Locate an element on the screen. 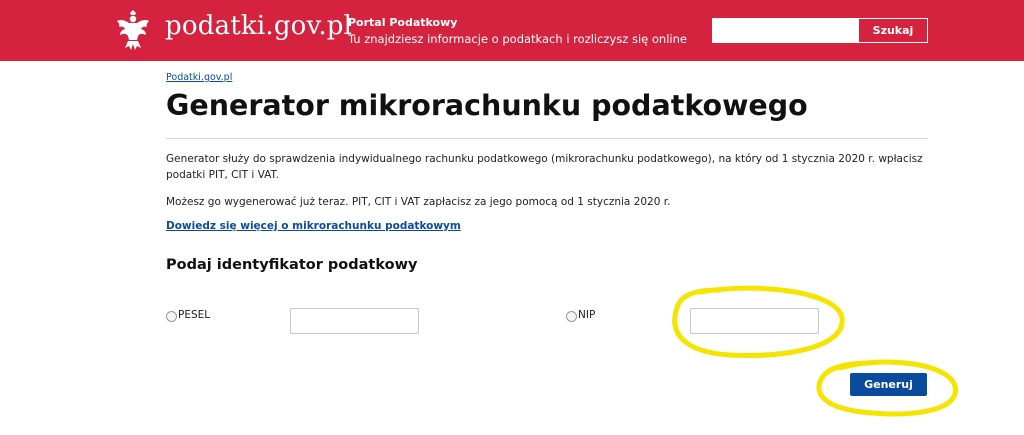  search-button: Szukaj is located at coordinates (893, 30).